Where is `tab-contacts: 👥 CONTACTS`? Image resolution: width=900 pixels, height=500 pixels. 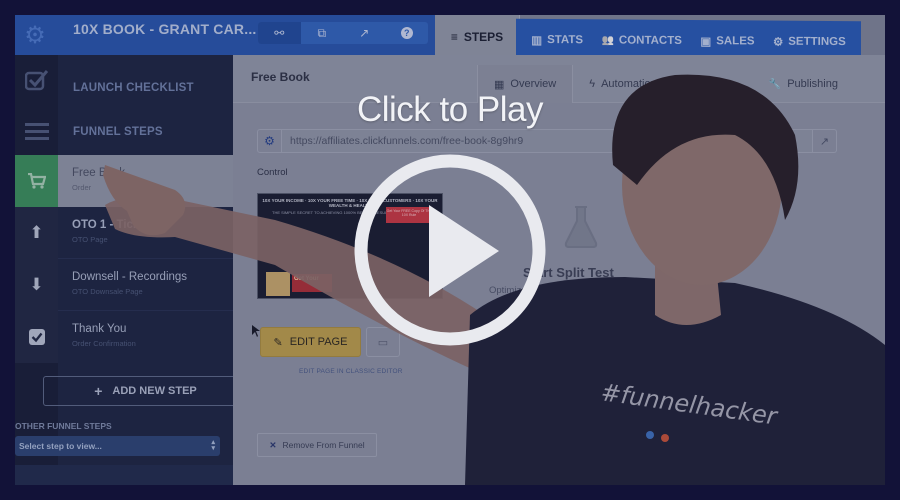 tab-contacts: 👥 CONTACTS is located at coordinates (641, 40).